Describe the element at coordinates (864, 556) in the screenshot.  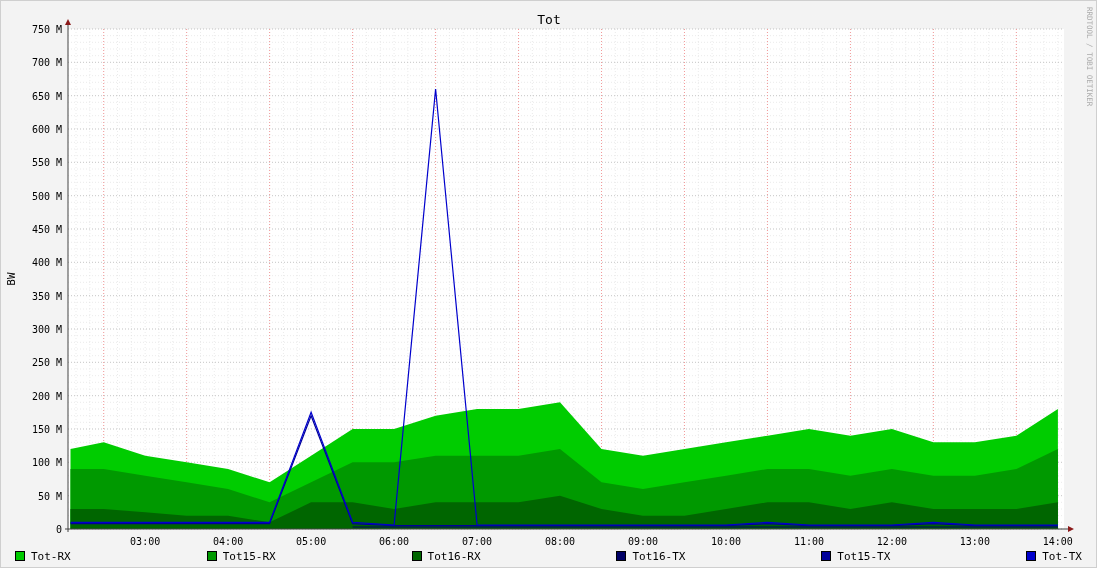
I see `legend-label: Tot15-TX` at that location.